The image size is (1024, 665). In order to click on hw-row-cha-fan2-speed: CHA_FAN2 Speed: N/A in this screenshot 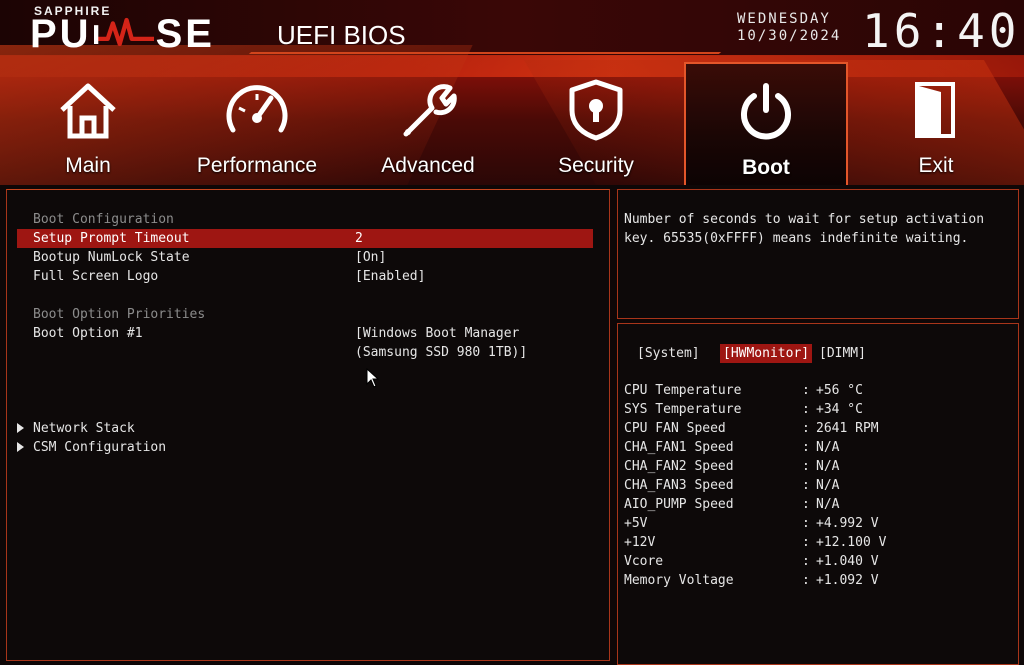, I will do `click(732, 466)`.